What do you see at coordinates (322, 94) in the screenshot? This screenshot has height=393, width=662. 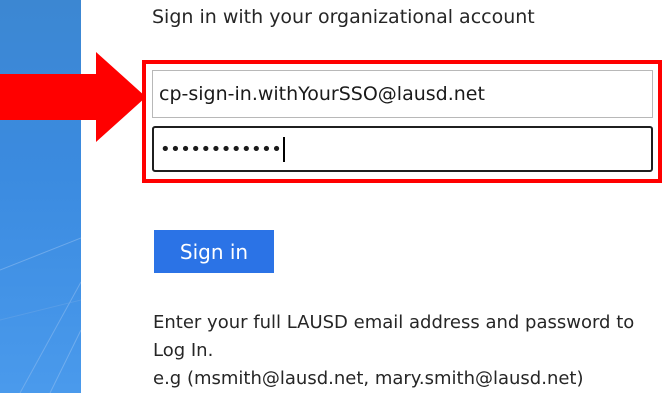 I see `email-field-value: cp-sign-in.withYourSSO@lausd.net` at bounding box center [322, 94].